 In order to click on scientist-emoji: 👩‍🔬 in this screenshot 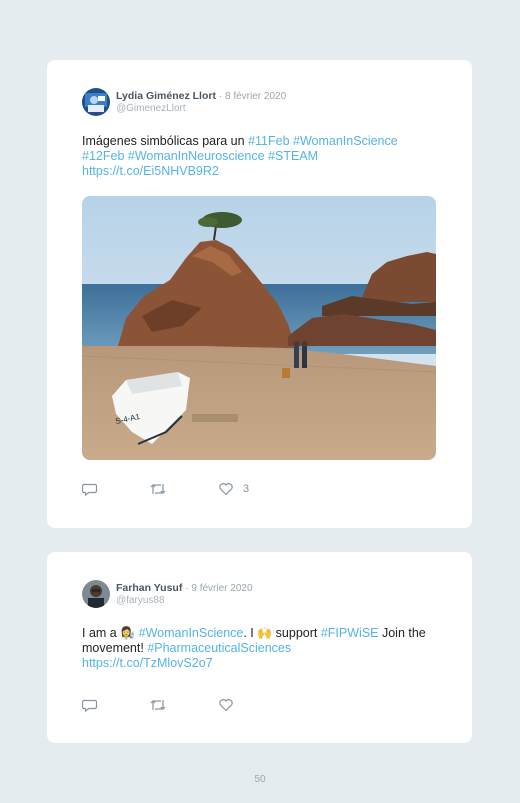, I will do `click(128, 633)`.